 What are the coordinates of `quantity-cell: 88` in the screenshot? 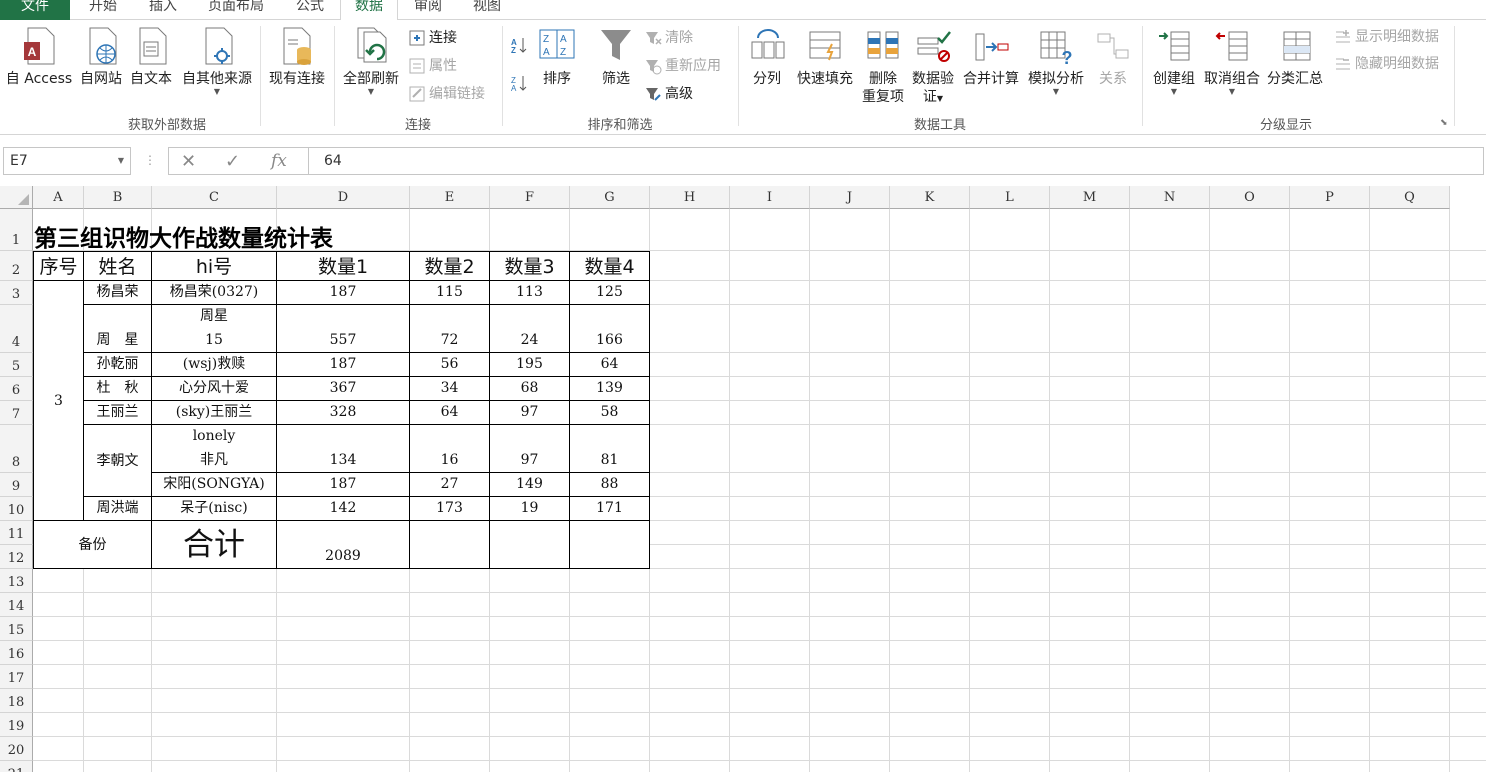 It's located at (610, 485).